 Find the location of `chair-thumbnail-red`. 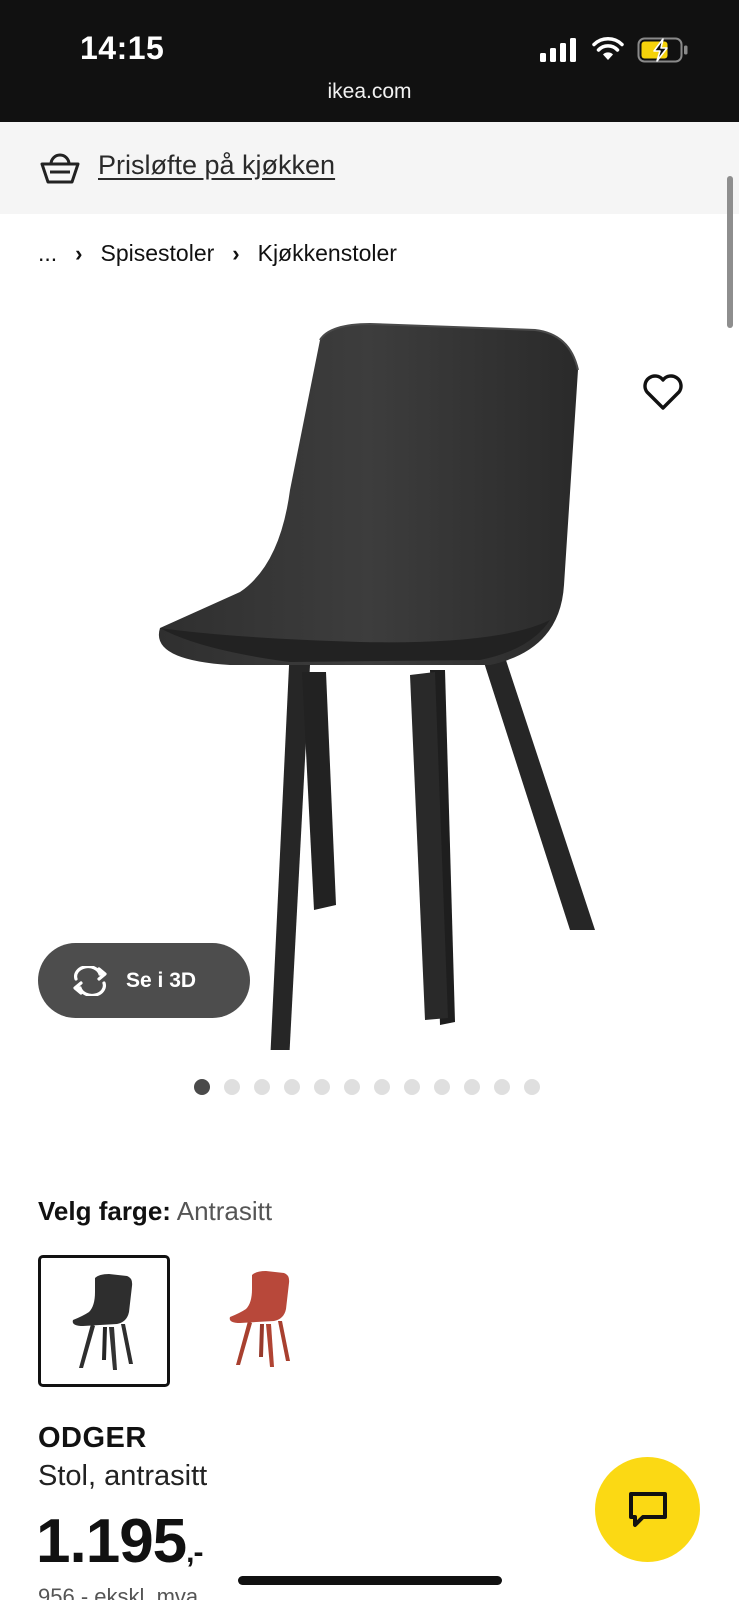

chair-thumbnail-red is located at coordinates (259, 1319).